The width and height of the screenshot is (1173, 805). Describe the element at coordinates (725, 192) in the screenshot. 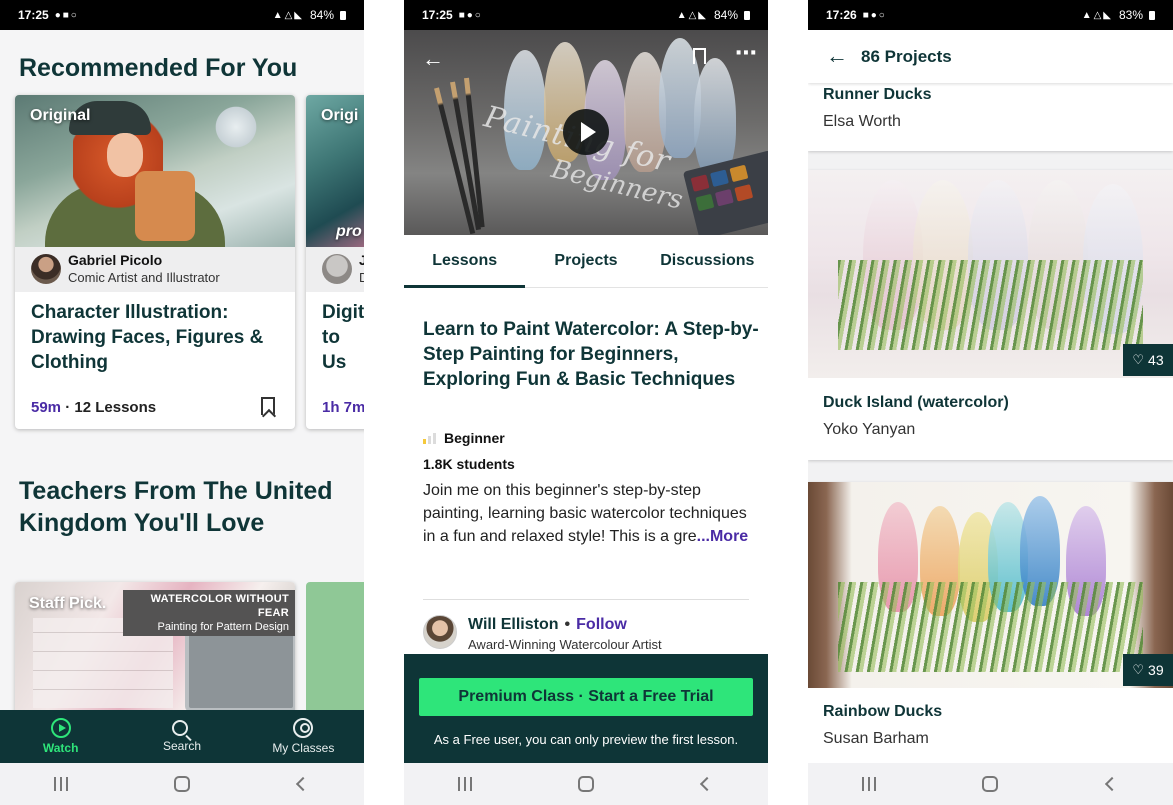

I see `palette-image` at that location.